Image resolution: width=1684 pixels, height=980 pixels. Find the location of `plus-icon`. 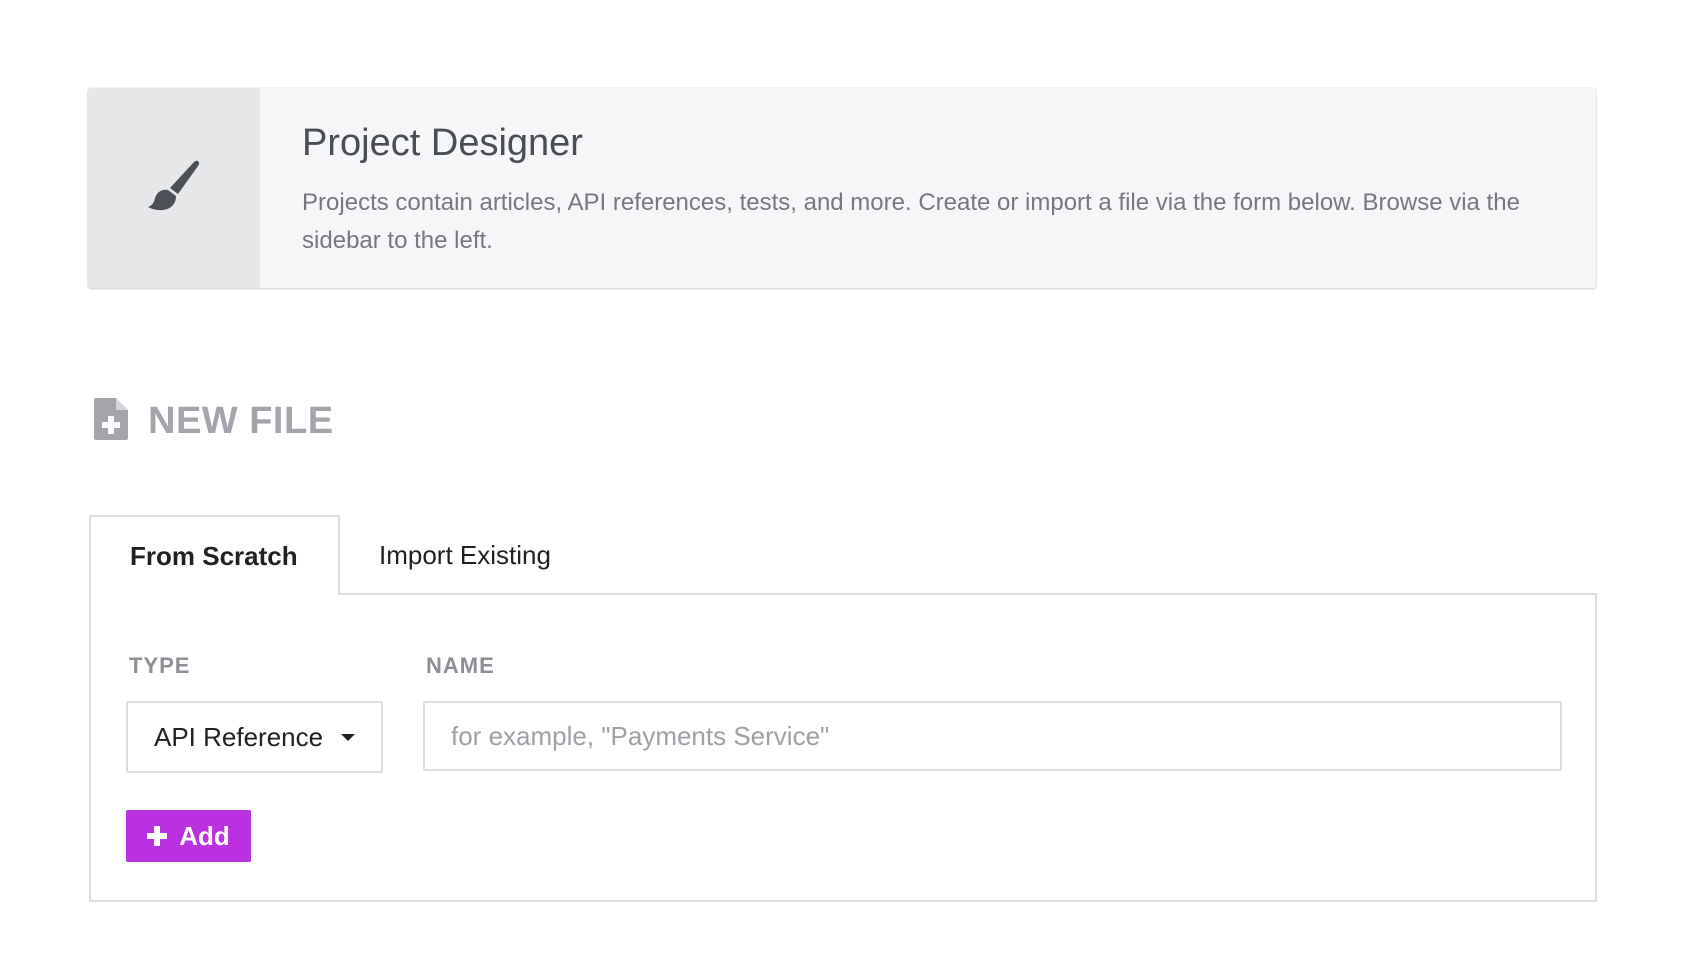

plus-icon is located at coordinates (157, 836).